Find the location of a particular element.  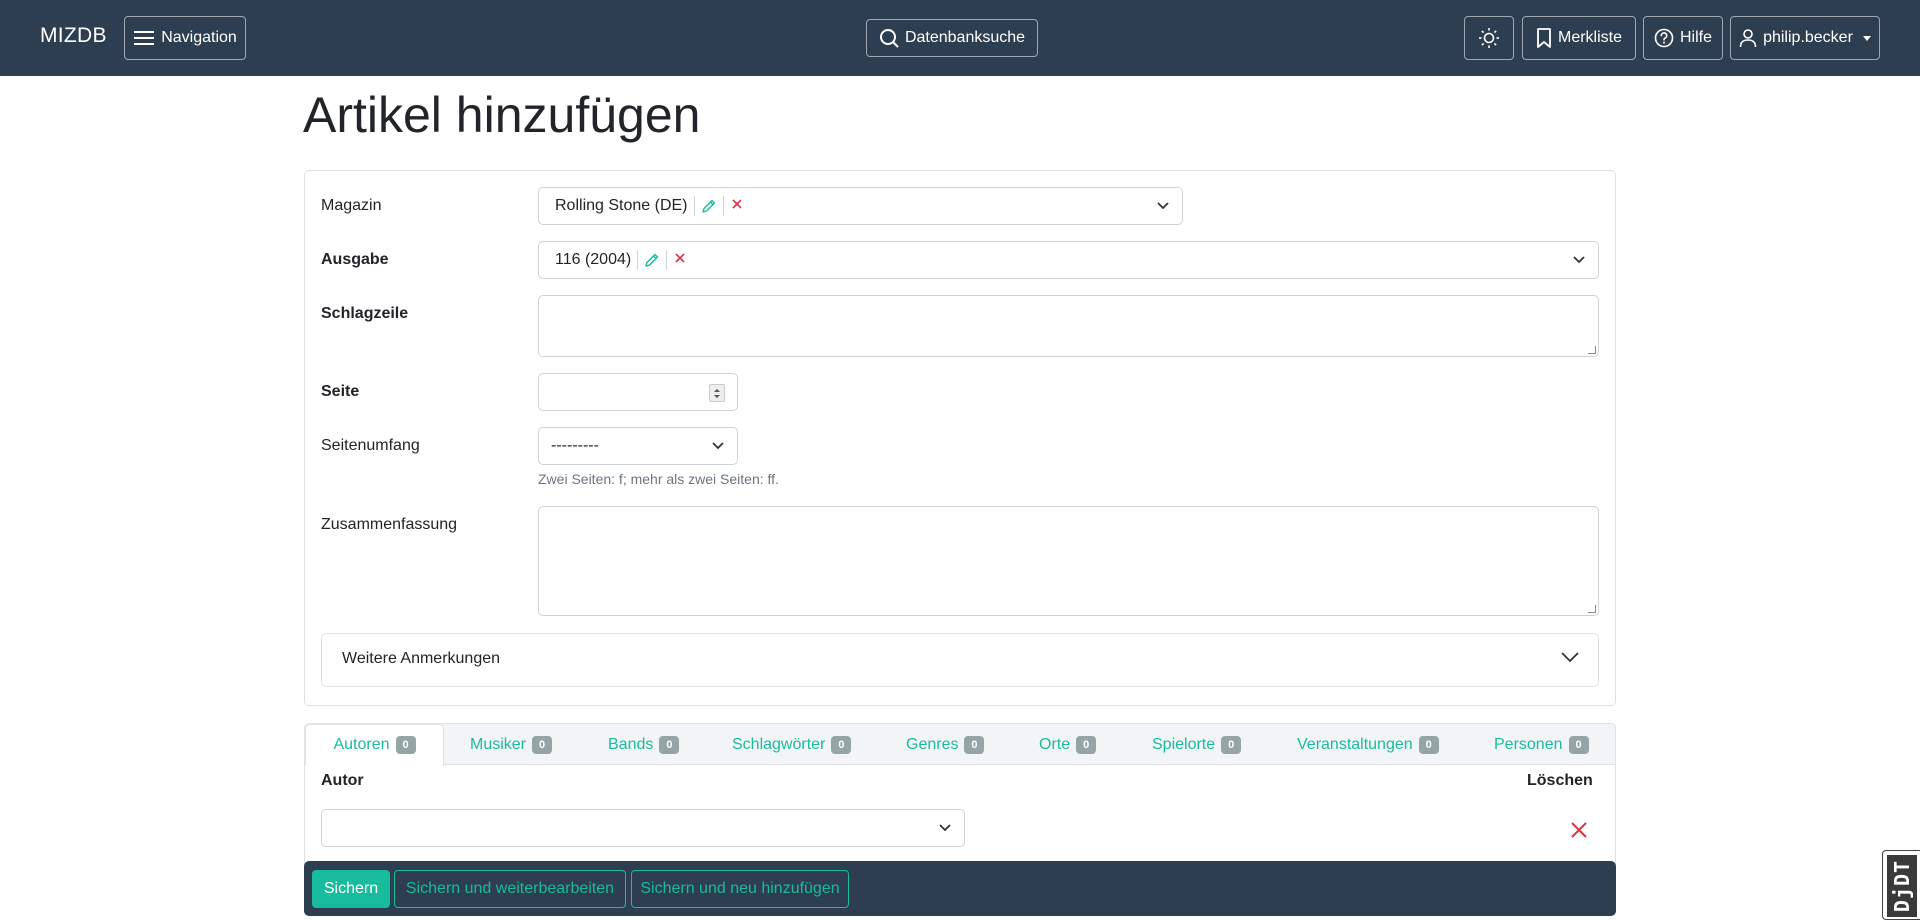

tab-label: Genres is located at coordinates (932, 744).